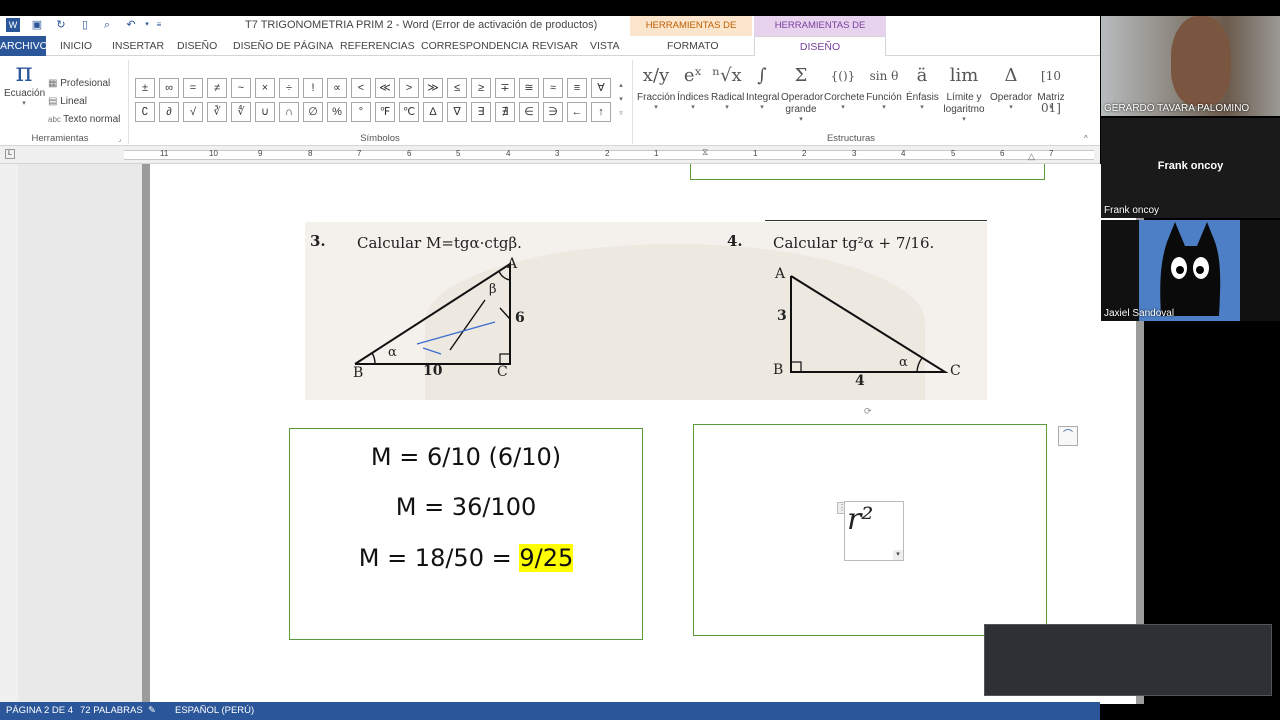 This screenshot has height=720, width=1280. What do you see at coordinates (868, 411) in the screenshot?
I see `rotate-handle-icon: ⟳` at bounding box center [868, 411].